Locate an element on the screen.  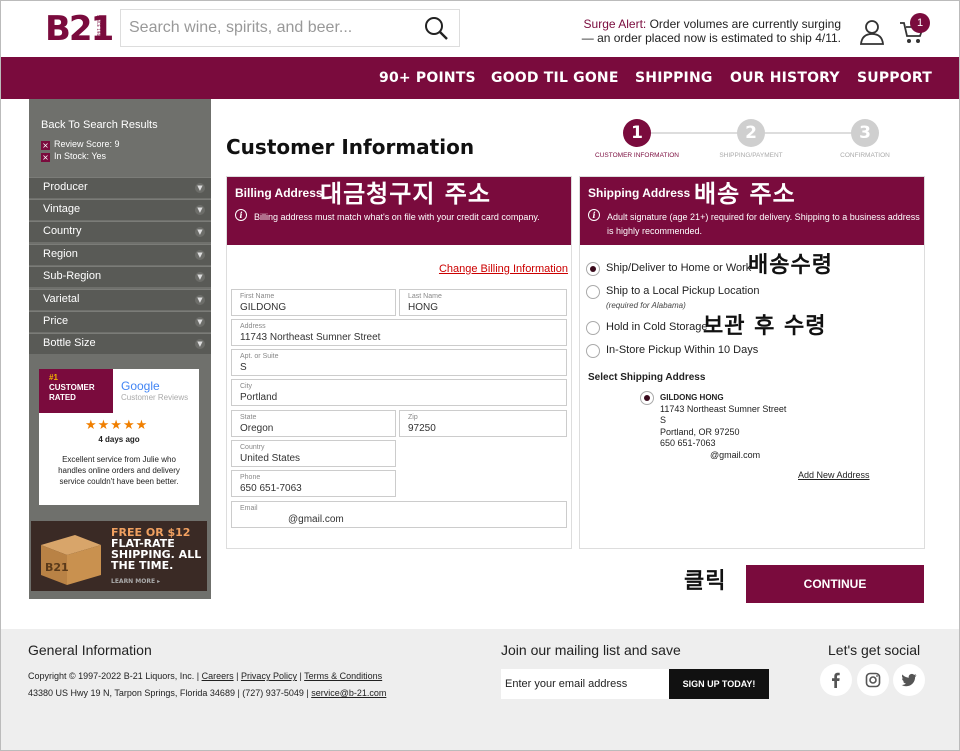
search-box is located at coordinates (290, 28).